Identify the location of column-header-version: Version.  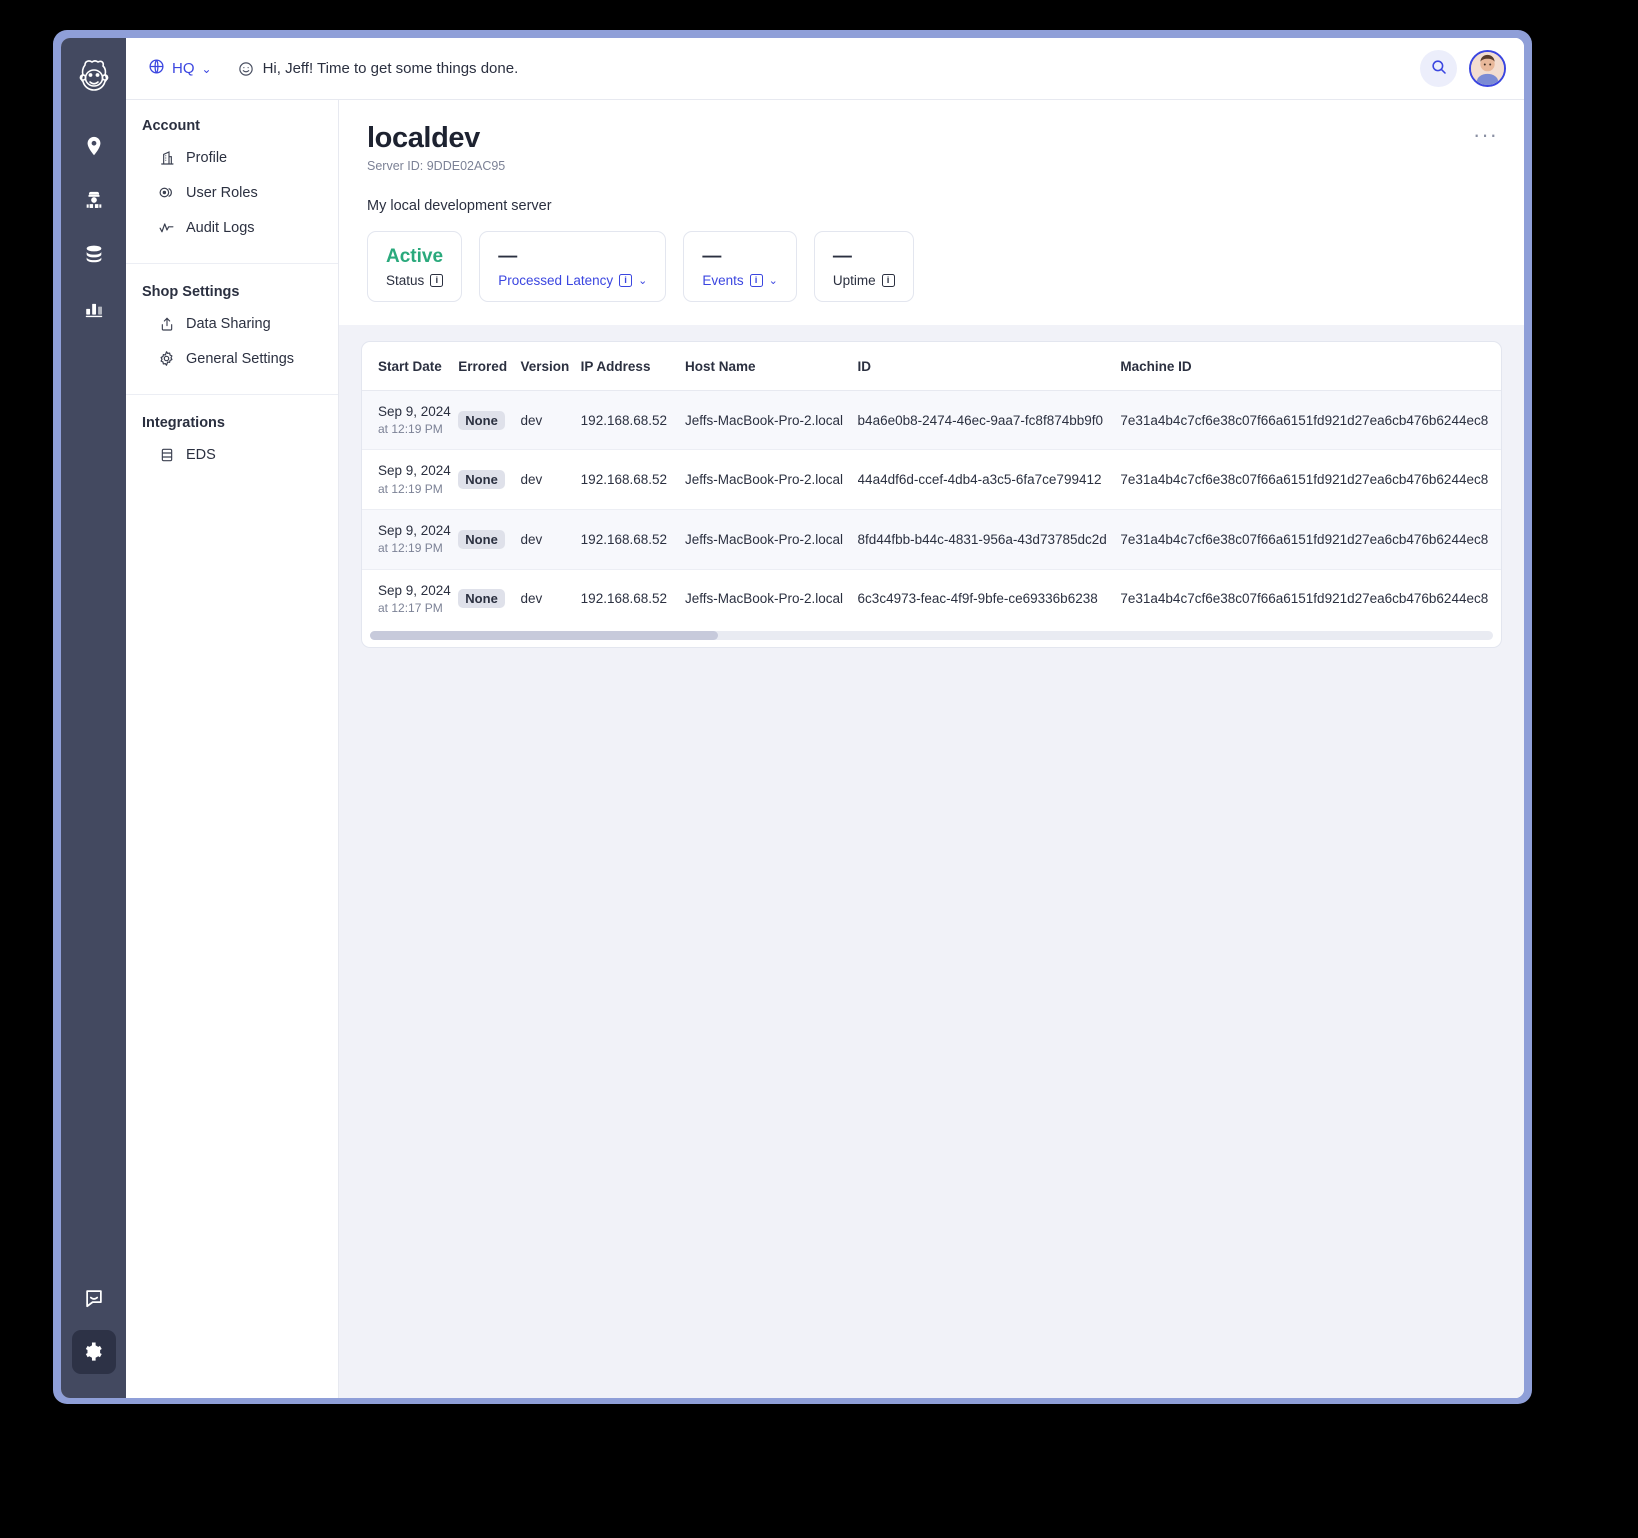
(550, 366).